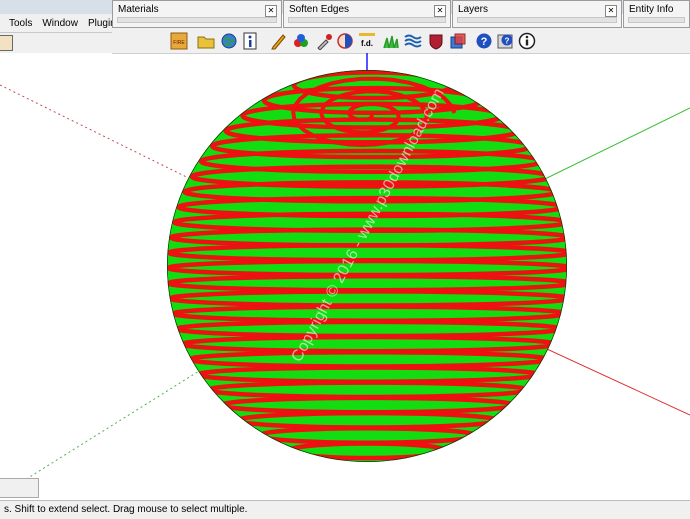 This screenshot has height=519, width=690. I want to click on help-icon: ?, so click(484, 41).